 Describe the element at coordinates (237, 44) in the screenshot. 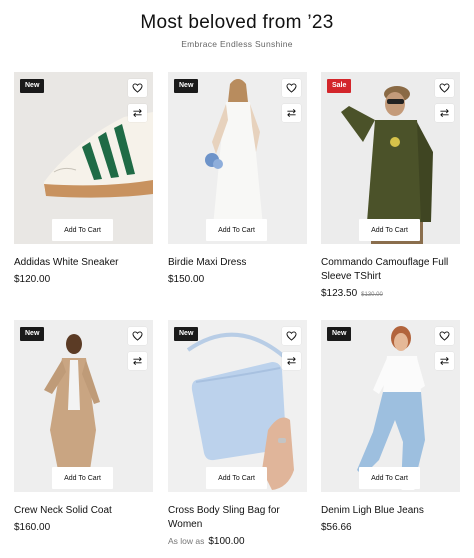

I see `section-subtitle: Embrace Endless Sunshine` at that location.